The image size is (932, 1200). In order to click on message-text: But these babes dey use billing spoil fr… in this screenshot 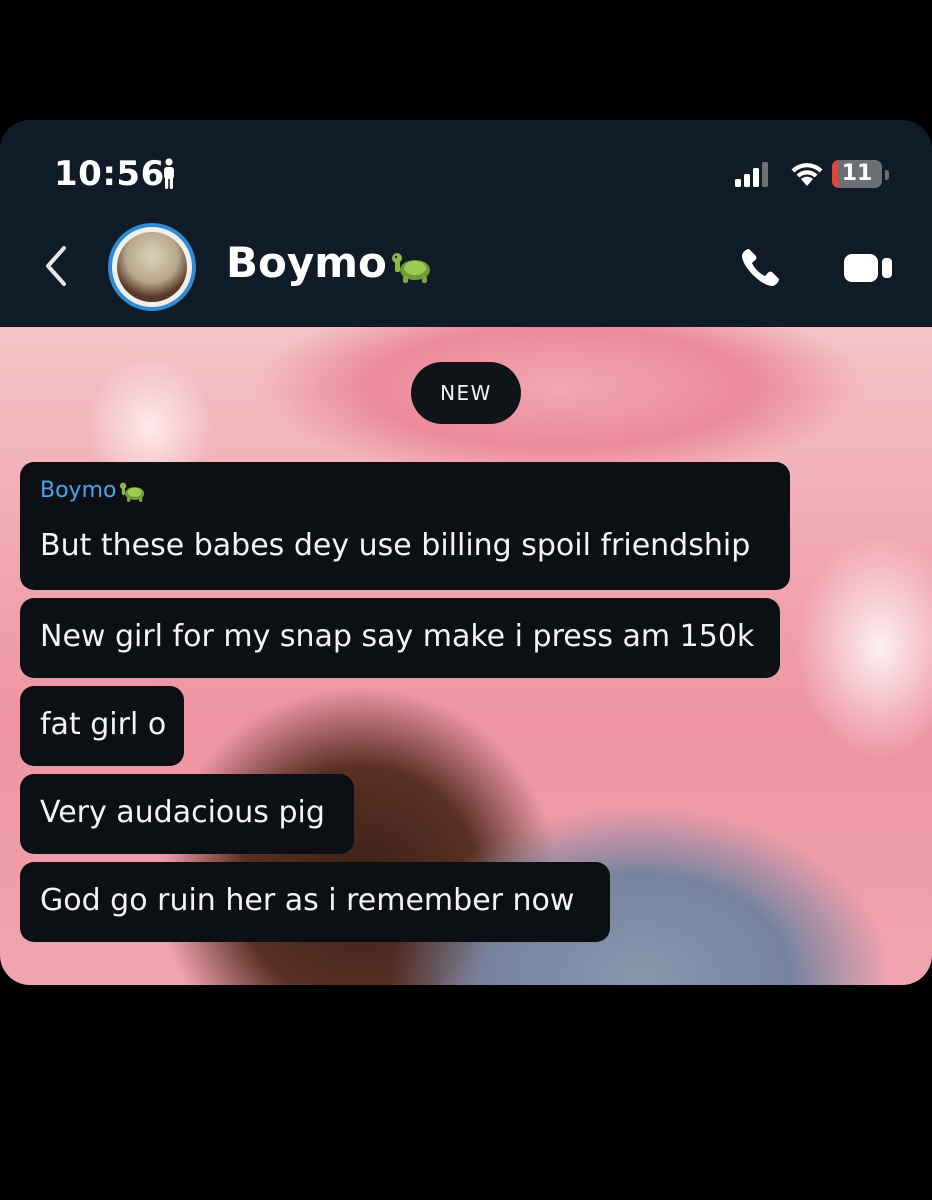, I will do `click(395, 545)`.